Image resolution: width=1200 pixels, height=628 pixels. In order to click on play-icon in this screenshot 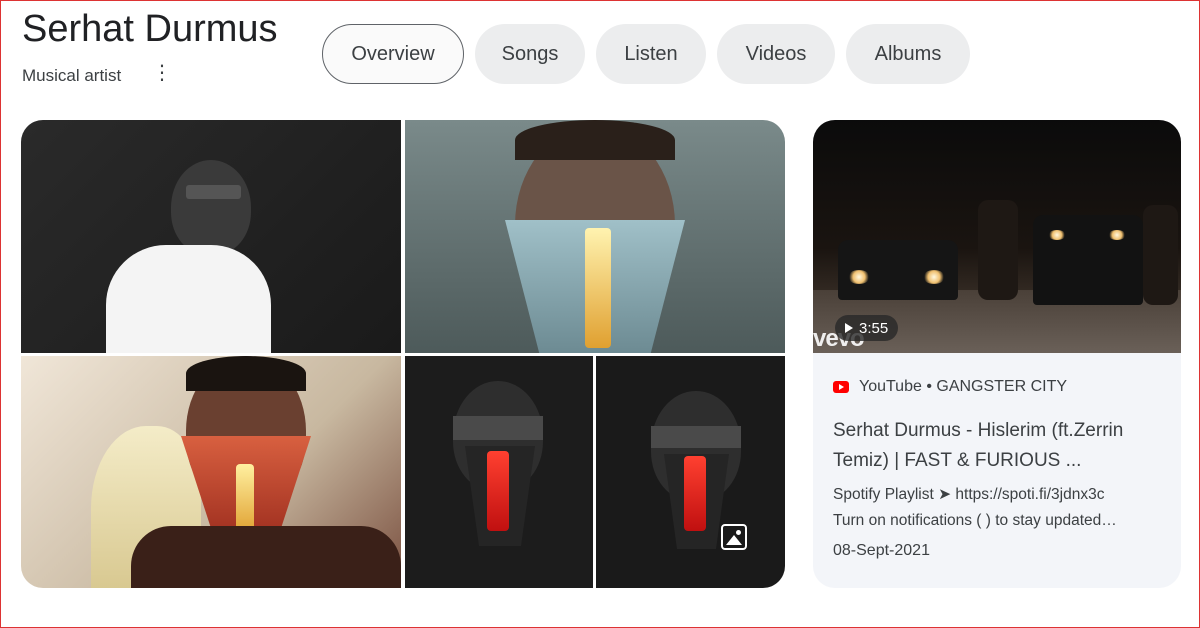, I will do `click(849, 328)`.